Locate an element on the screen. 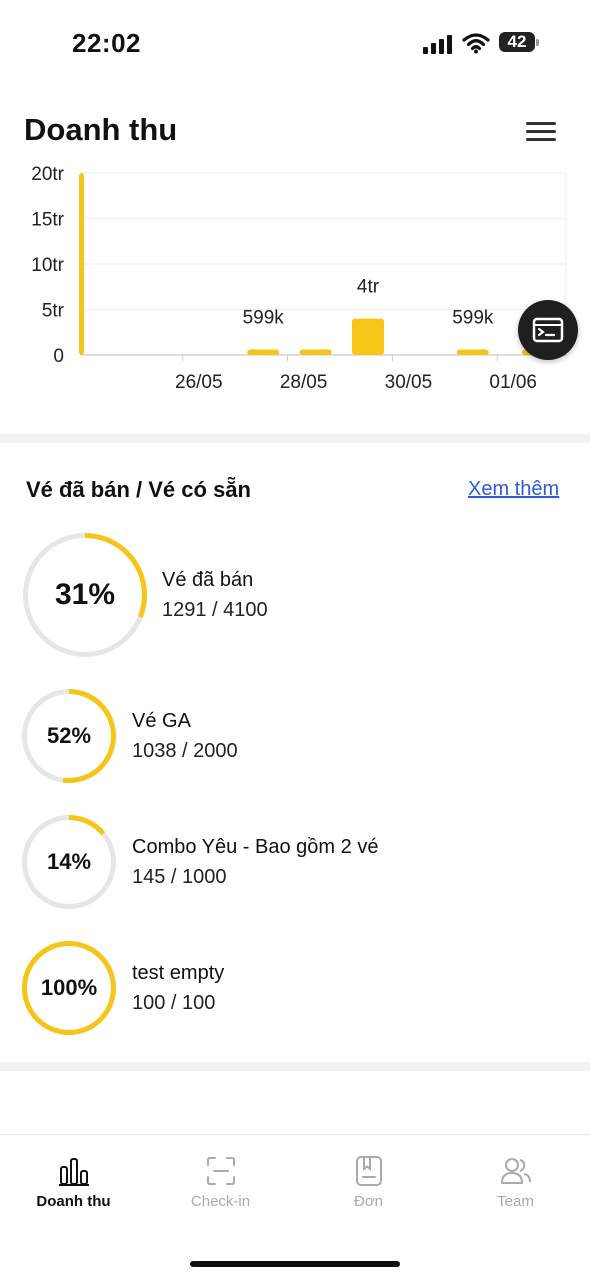 The width and height of the screenshot is (590, 1281). nav-tab-orders: Đơn is located at coordinates (368, 1190).